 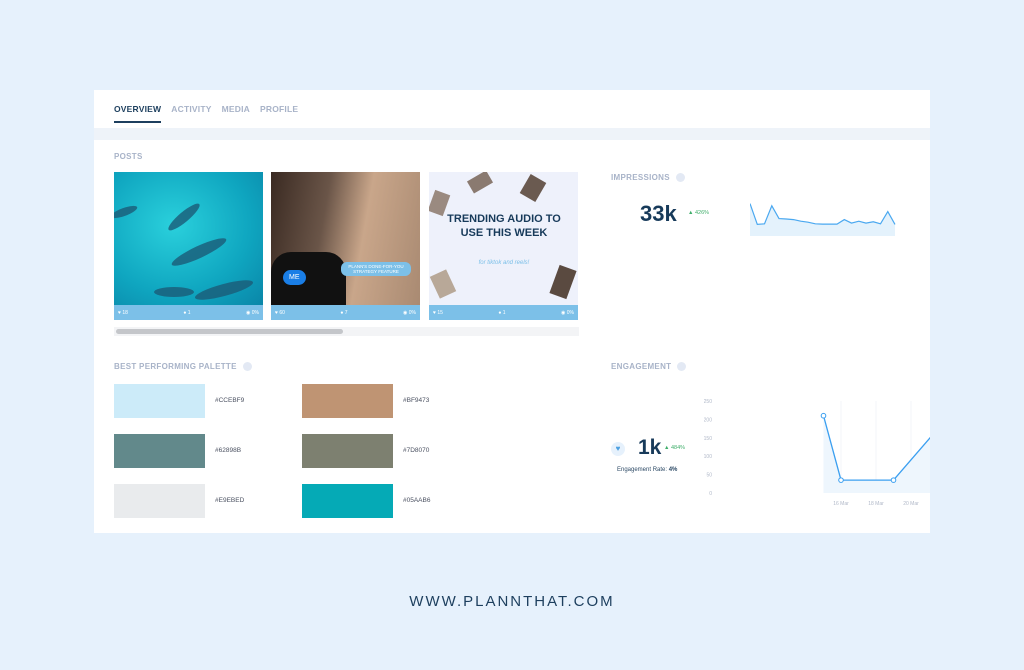 What do you see at coordinates (618, 449) in the screenshot?
I see `heart-icon: ♥` at bounding box center [618, 449].